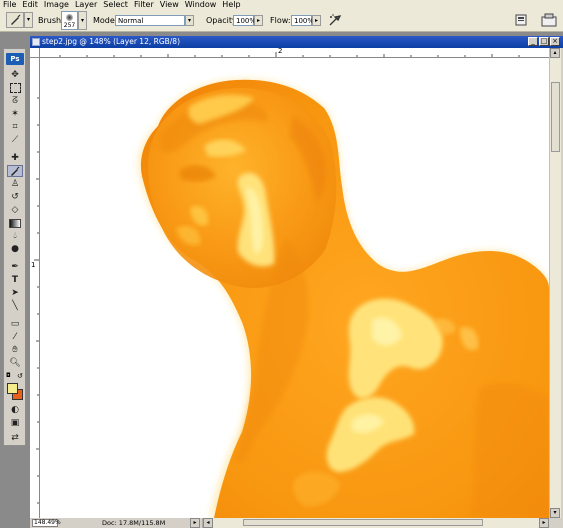  Describe the element at coordinates (150, 20) in the screenshot. I see `mode-value: Normal` at that location.